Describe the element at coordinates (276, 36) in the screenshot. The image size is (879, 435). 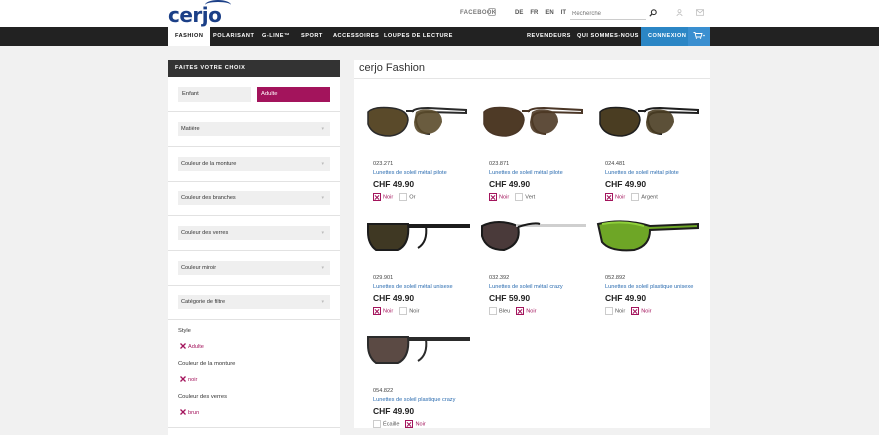
I see `nav-g-line: G-Line™` at that location.